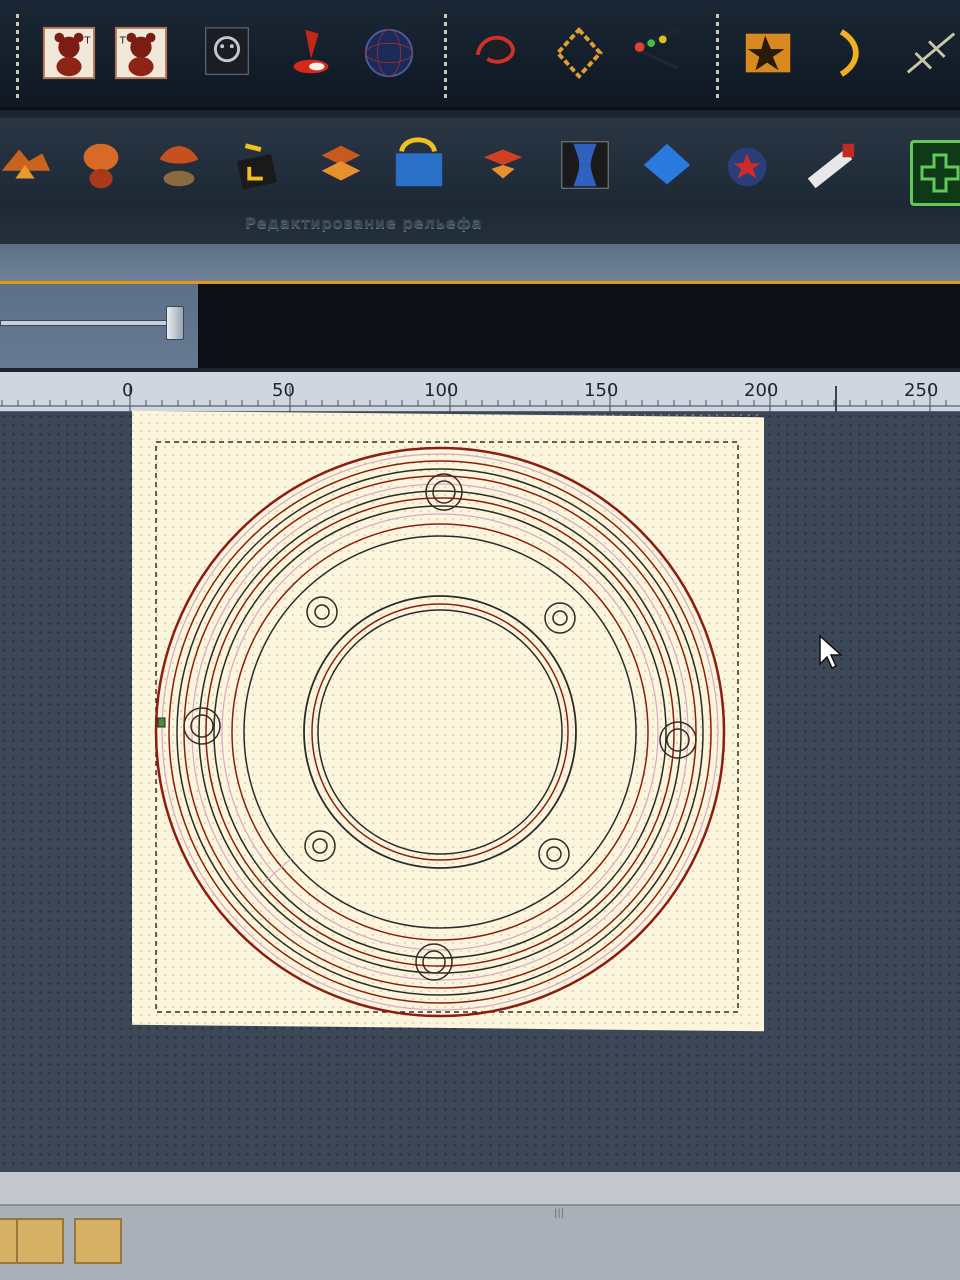 The image size is (960, 1280). What do you see at coordinates (851, 53) in the screenshot?
I see `arc-bracket-icon` at bounding box center [851, 53].